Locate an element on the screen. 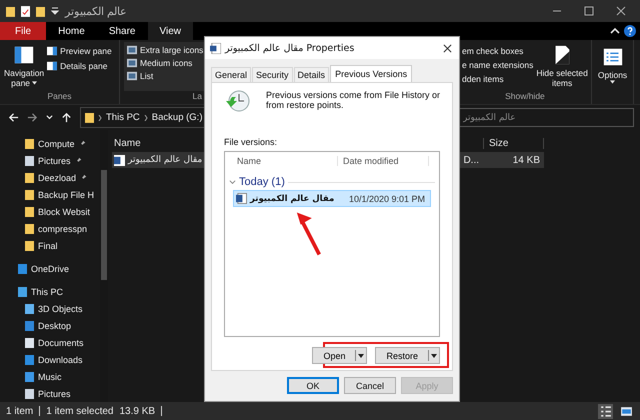  sidebar-item: Deezload is located at coordinates (50, 177).